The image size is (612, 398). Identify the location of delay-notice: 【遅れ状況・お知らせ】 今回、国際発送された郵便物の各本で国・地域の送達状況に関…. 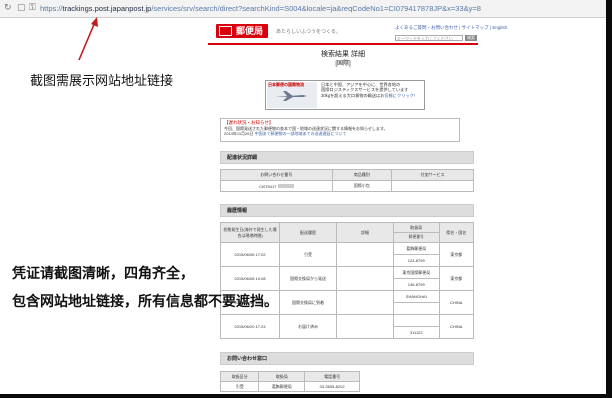
(340, 130).